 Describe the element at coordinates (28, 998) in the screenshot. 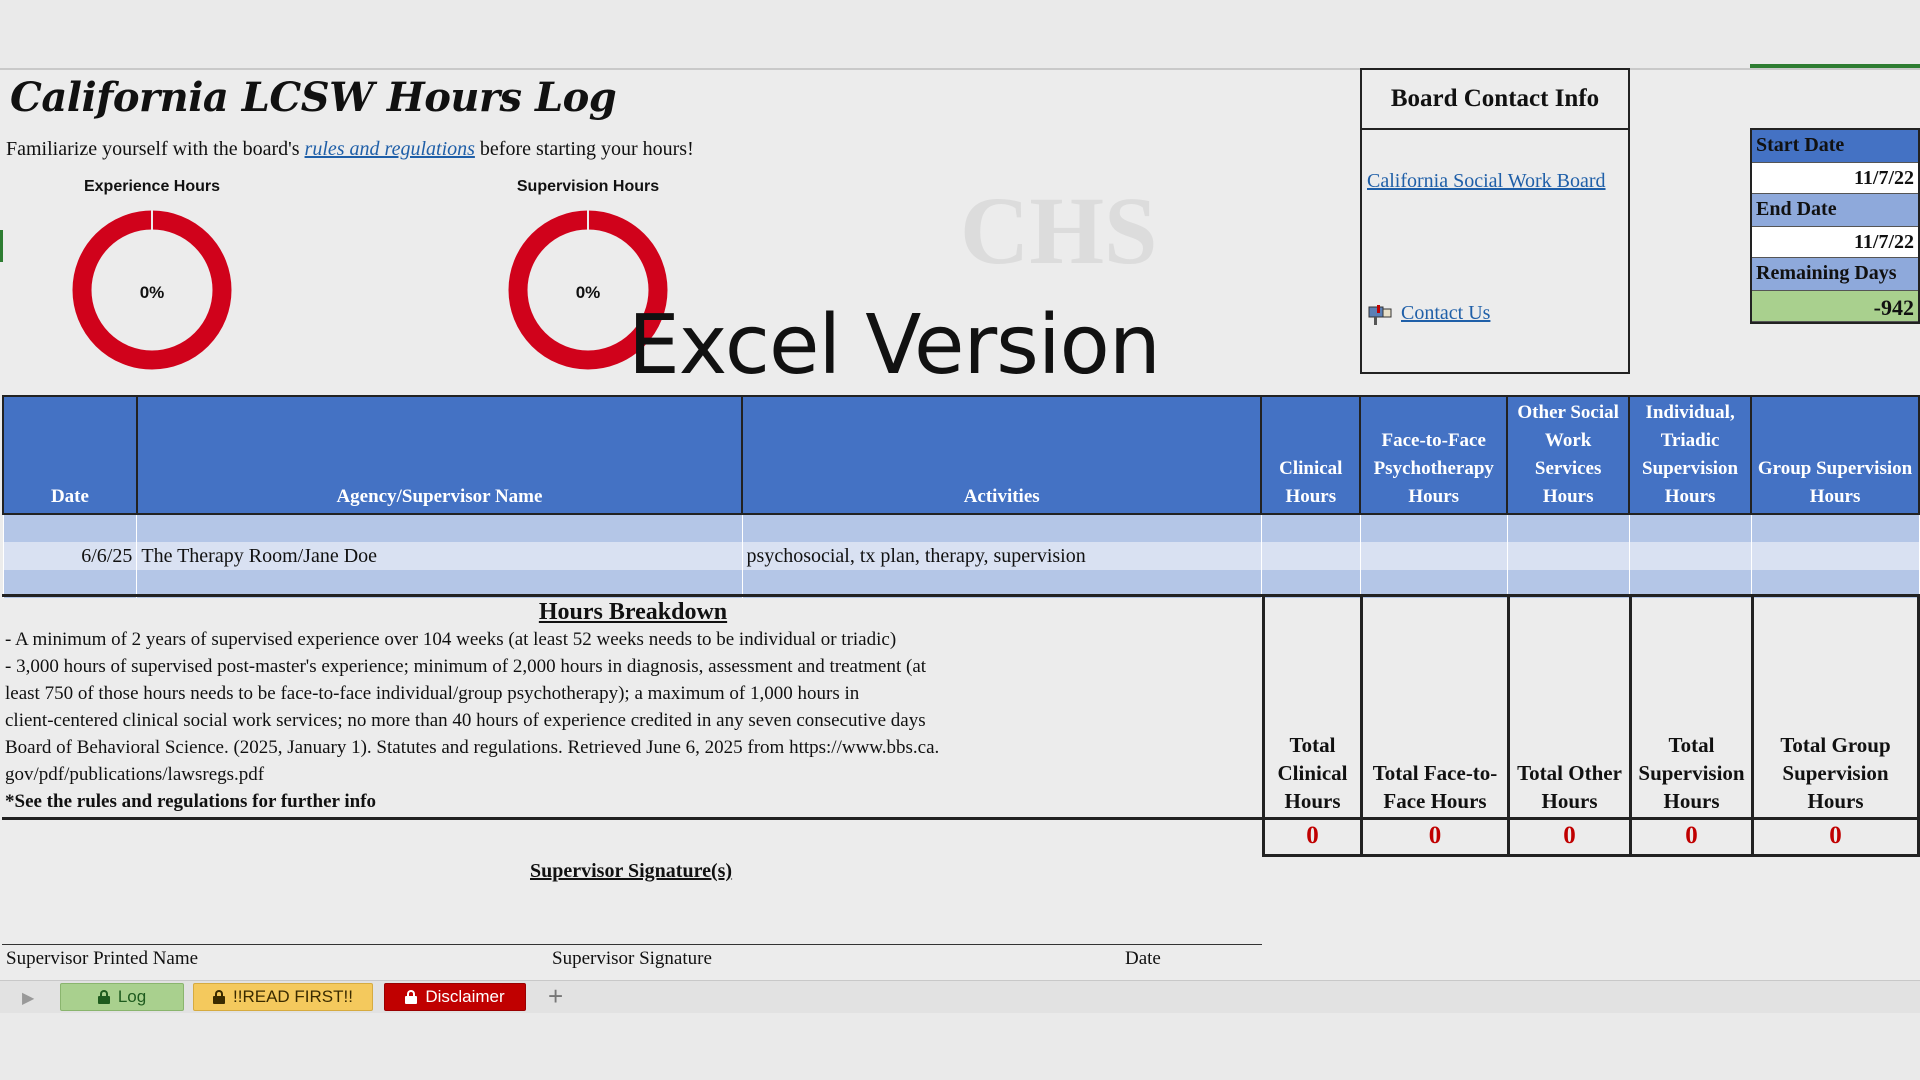

I see `scroll-tabs-arrow-icon: ▶` at that location.